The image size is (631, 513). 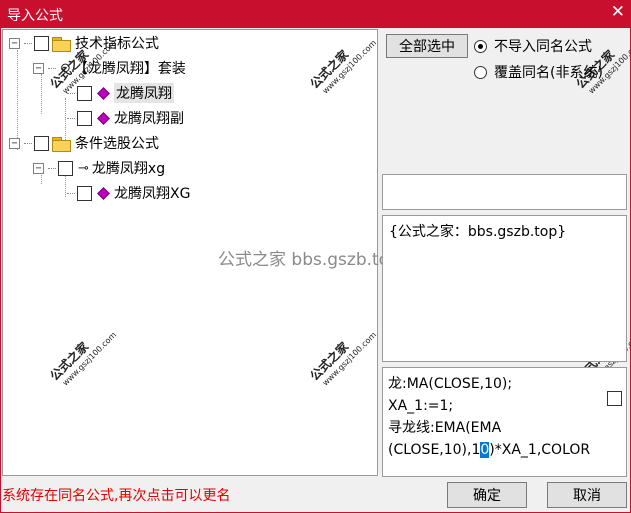 I want to click on tree-item-longteng: 龙腾凤翔, so click(x=119, y=93).